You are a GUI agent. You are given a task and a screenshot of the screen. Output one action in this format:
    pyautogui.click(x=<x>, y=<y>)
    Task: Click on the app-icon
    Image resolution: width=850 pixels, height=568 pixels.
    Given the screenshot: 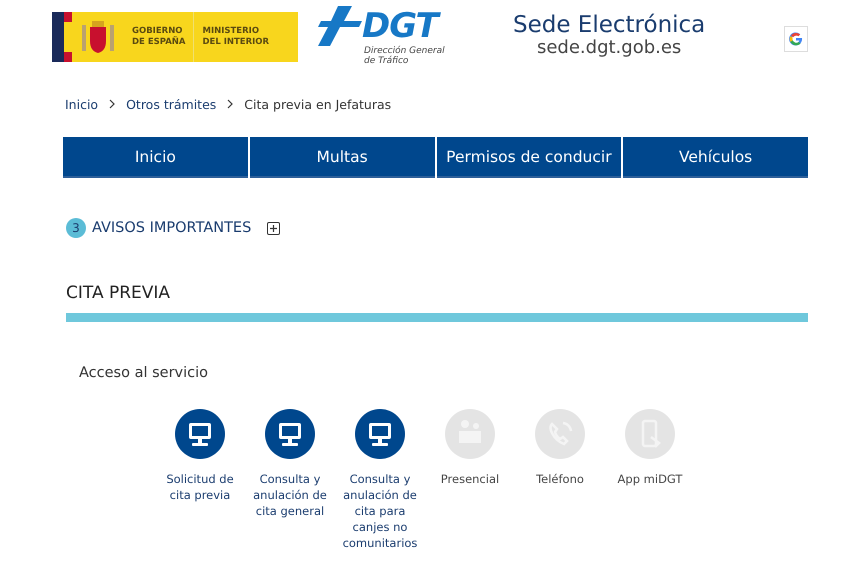 What is the action you would take?
    pyautogui.click(x=650, y=434)
    